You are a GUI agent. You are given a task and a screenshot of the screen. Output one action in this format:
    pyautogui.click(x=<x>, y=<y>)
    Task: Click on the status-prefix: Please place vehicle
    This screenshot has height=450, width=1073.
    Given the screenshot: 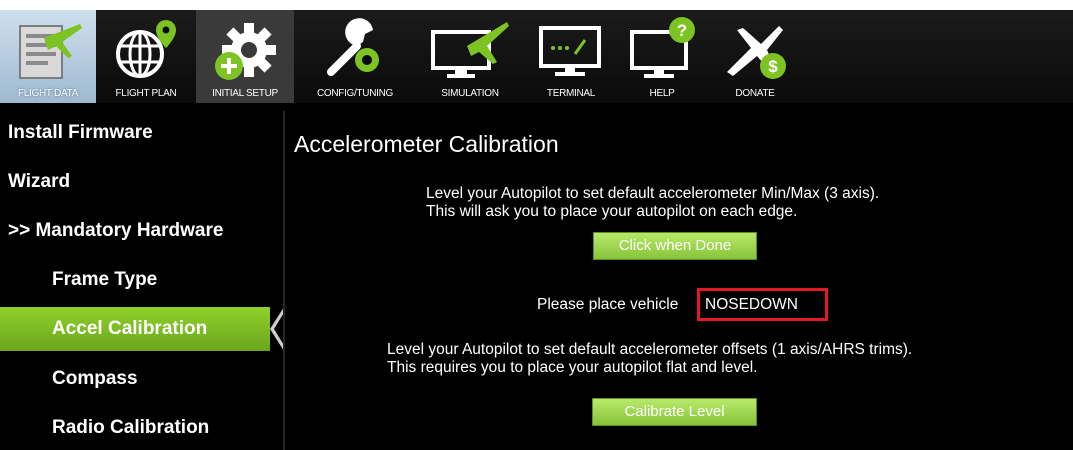 What is the action you would take?
    pyautogui.click(x=608, y=304)
    